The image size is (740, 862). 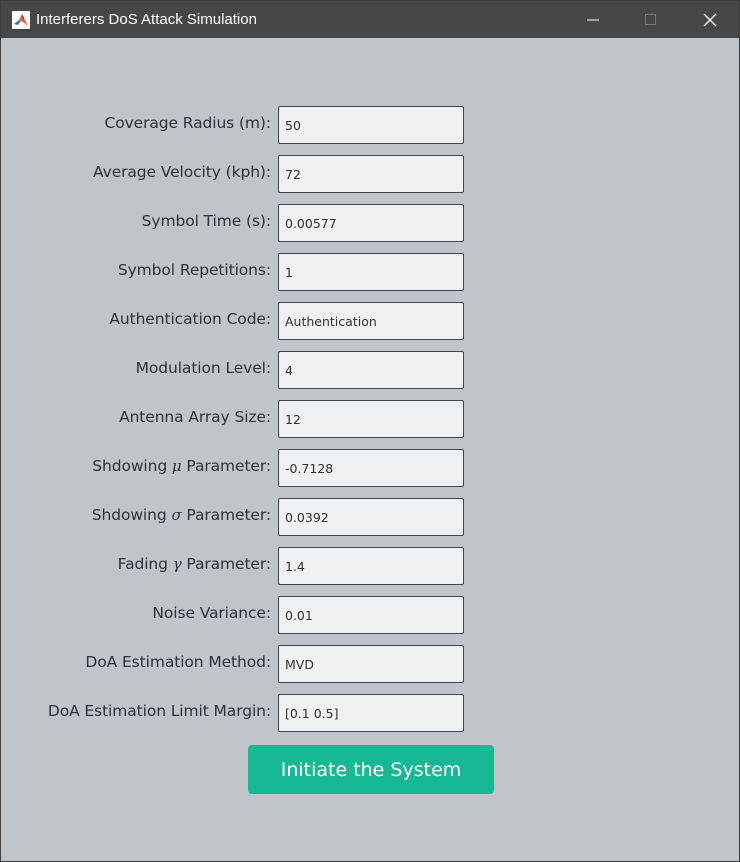 What do you see at coordinates (131, 515) in the screenshot?
I see `shadowing-sigma-label-prefix: Shdowing` at bounding box center [131, 515].